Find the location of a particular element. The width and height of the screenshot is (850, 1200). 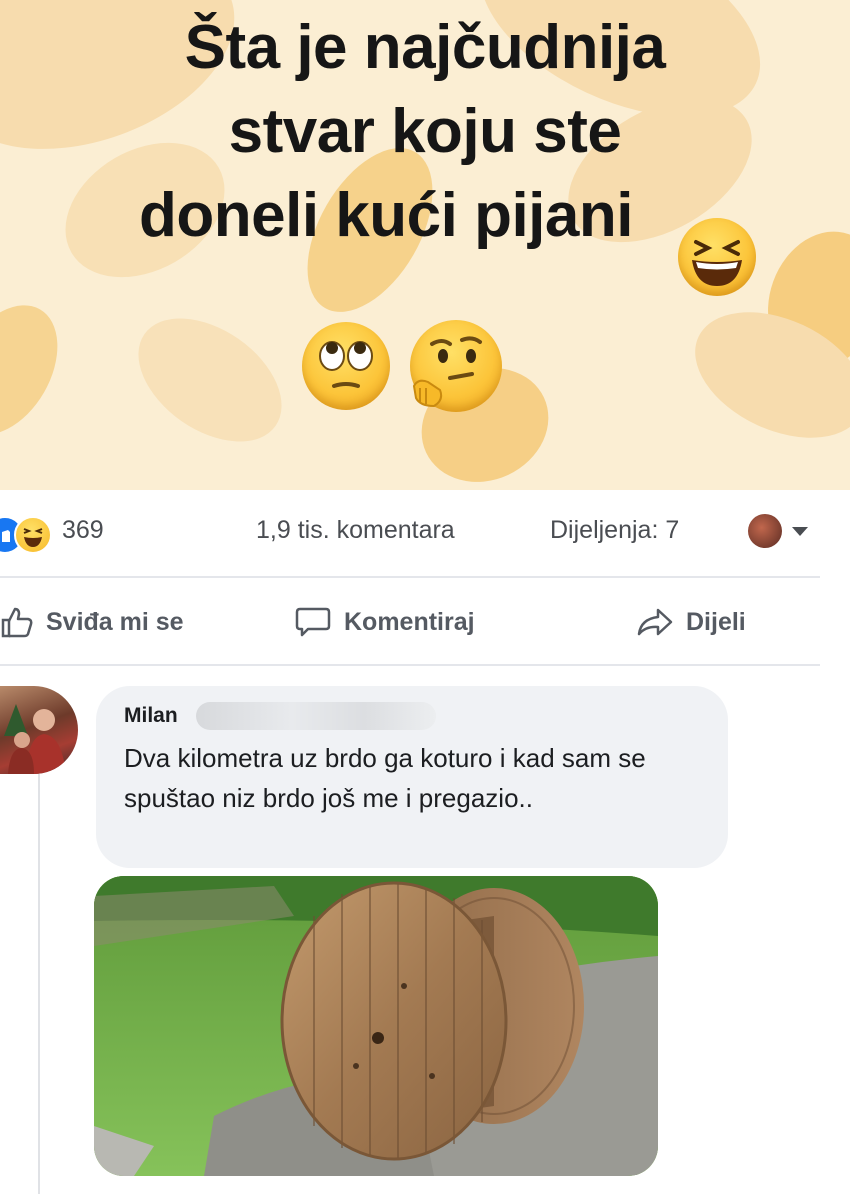

share-arrow-icon is located at coordinates (655, 622).